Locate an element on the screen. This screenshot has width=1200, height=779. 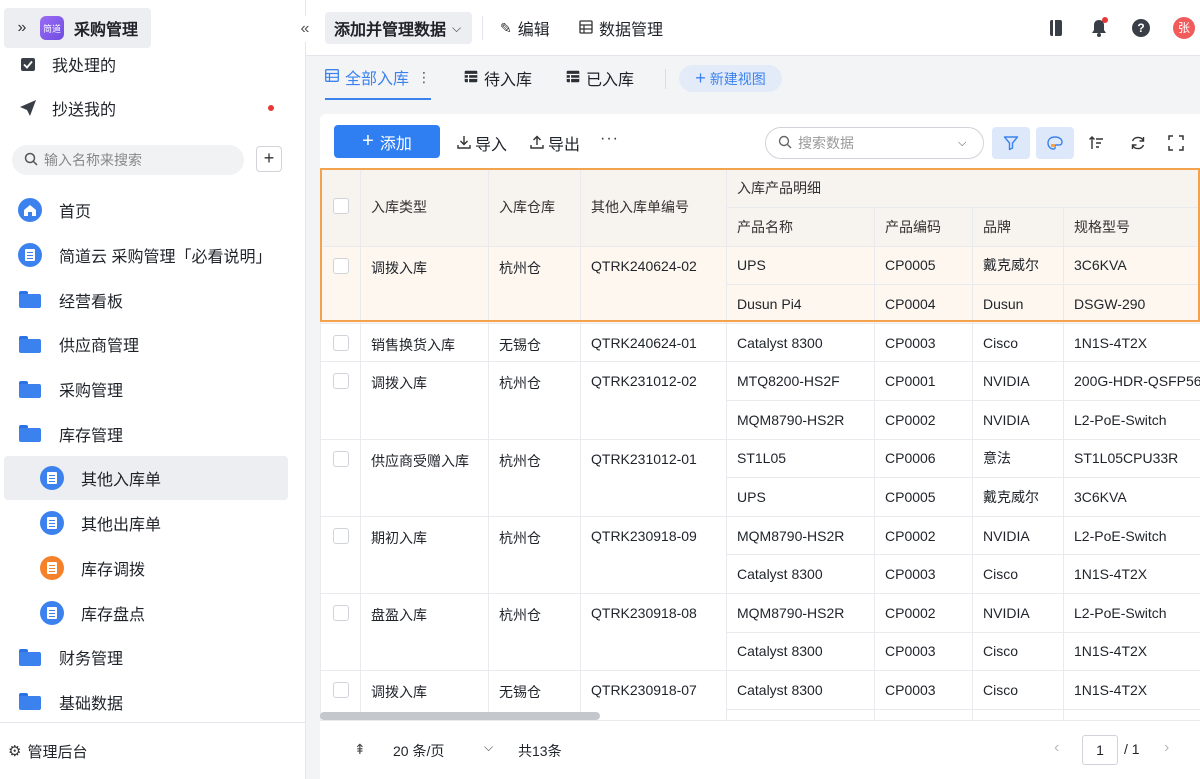
notes-icon is located at coordinates (1056, 28).